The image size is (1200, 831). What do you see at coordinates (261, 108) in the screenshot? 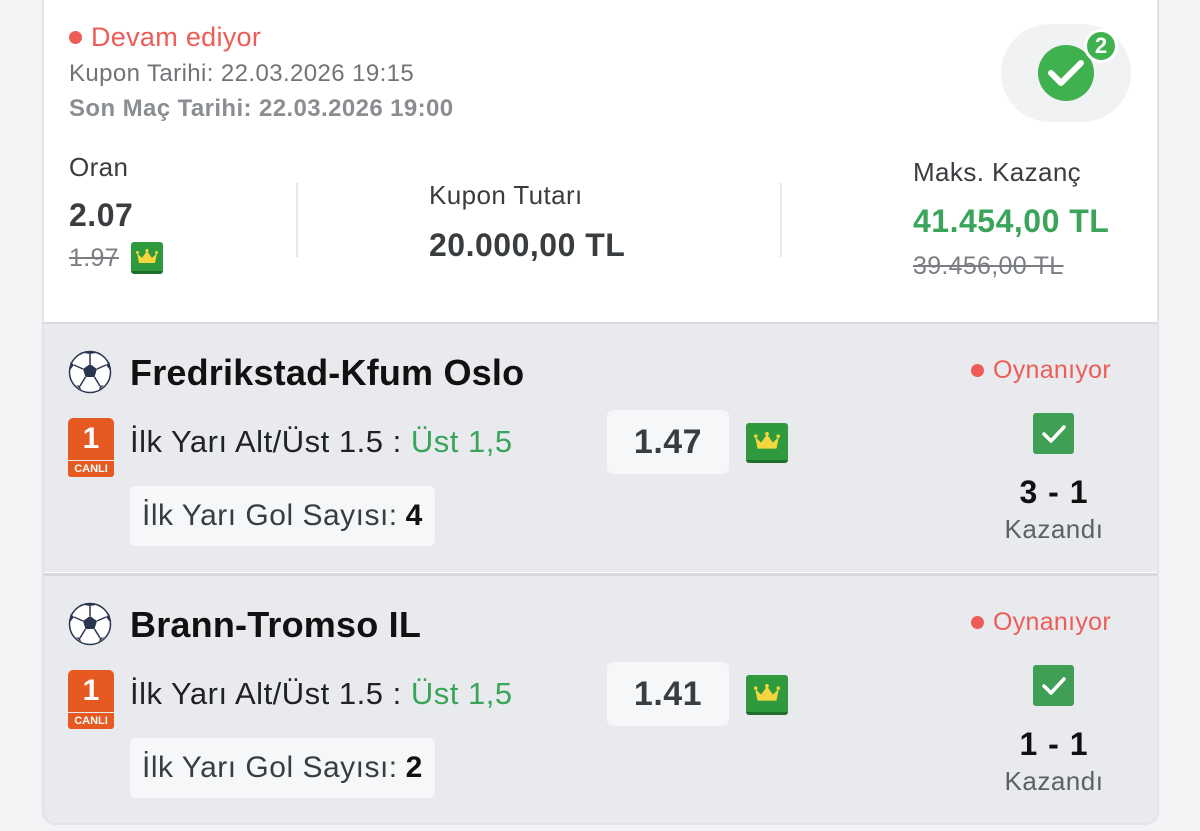
I see `last-match-date: Son Maç Tarihi: 22.03.2026 19:00` at bounding box center [261, 108].